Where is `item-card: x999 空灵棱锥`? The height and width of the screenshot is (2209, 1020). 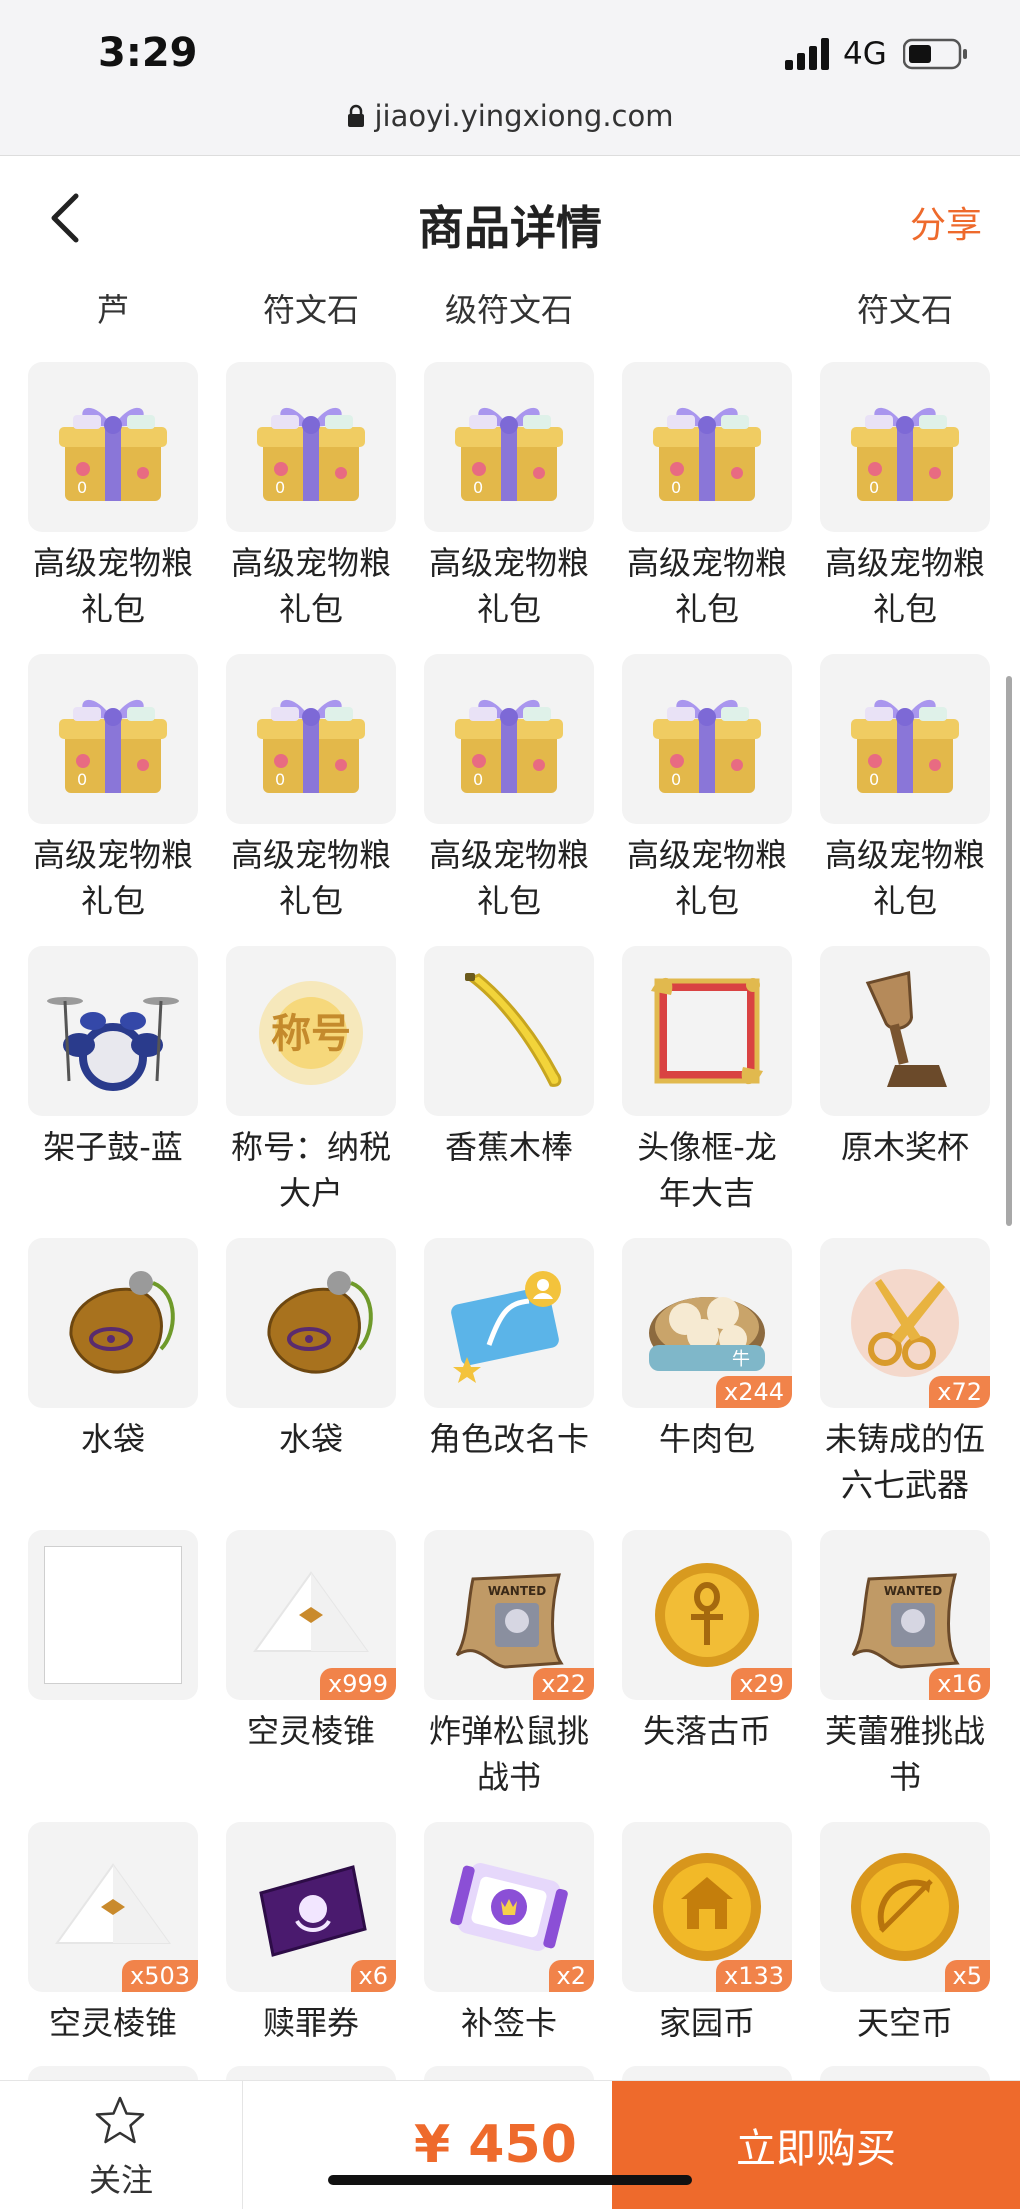 item-card: x999 空灵棱锥 is located at coordinates (311, 1676).